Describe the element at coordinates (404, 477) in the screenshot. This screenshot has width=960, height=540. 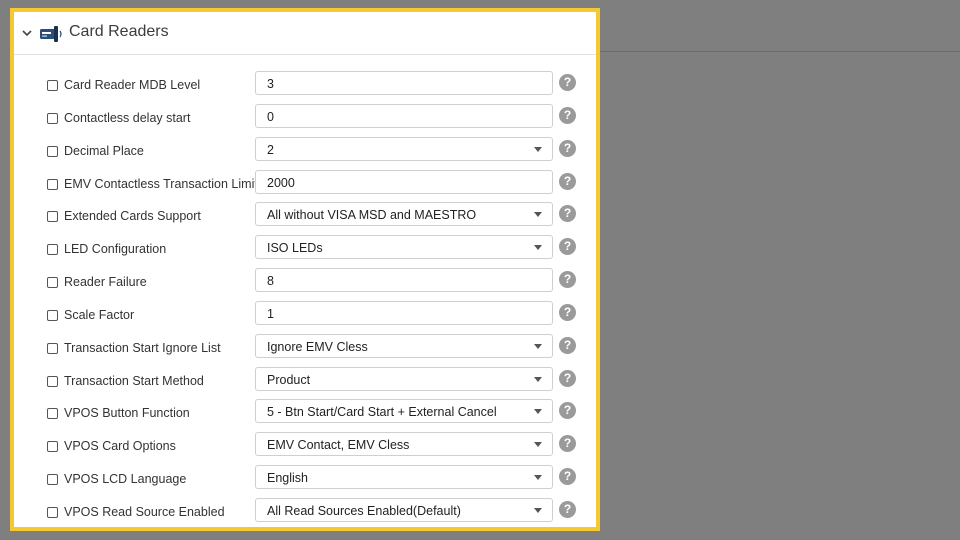
I see `vpos-lcd-language-select: English` at that location.